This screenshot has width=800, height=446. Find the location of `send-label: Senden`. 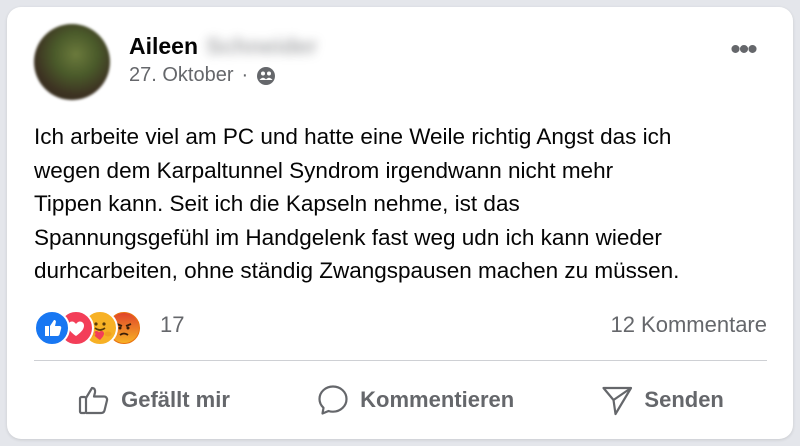

send-label: Senden is located at coordinates (684, 399).